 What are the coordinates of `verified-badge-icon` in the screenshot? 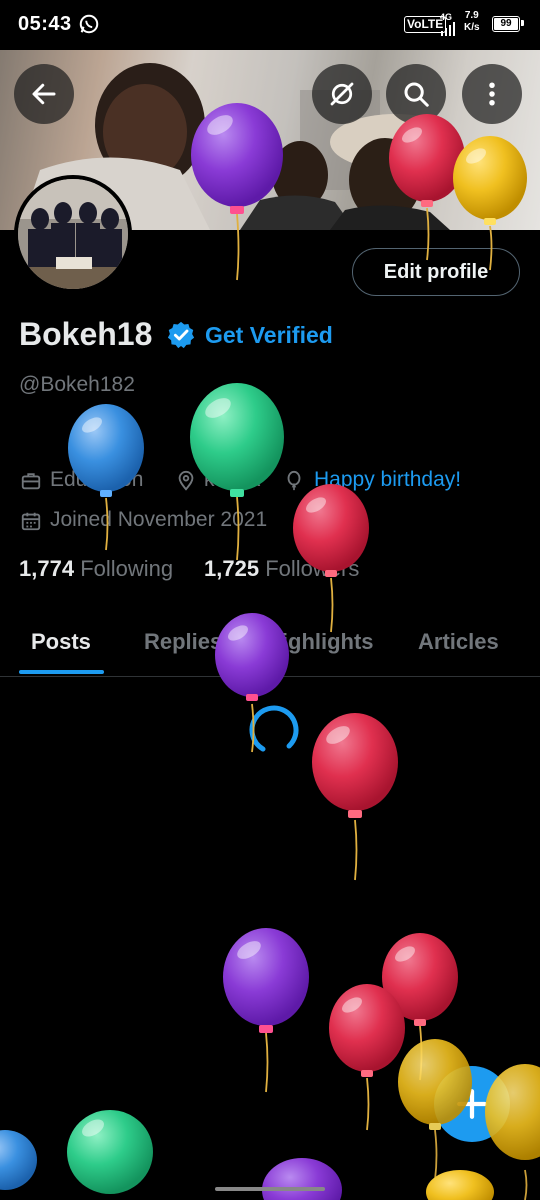 It's located at (181, 335).